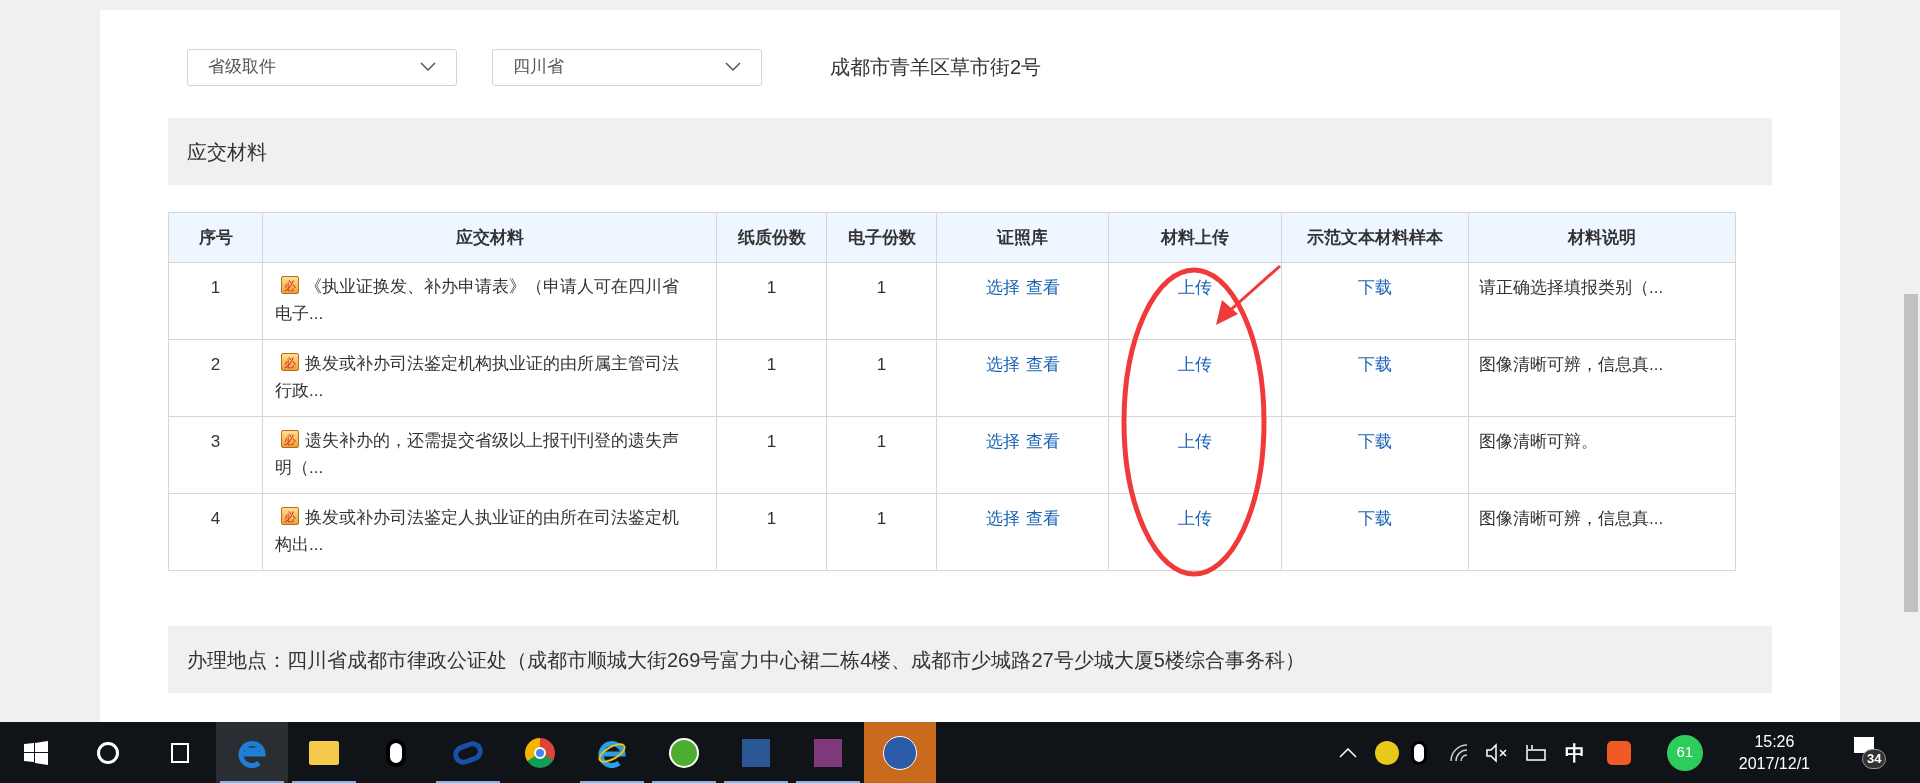  Describe the element at coordinates (881, 237) in the screenshot. I see `column-header: 电子份数` at that location.